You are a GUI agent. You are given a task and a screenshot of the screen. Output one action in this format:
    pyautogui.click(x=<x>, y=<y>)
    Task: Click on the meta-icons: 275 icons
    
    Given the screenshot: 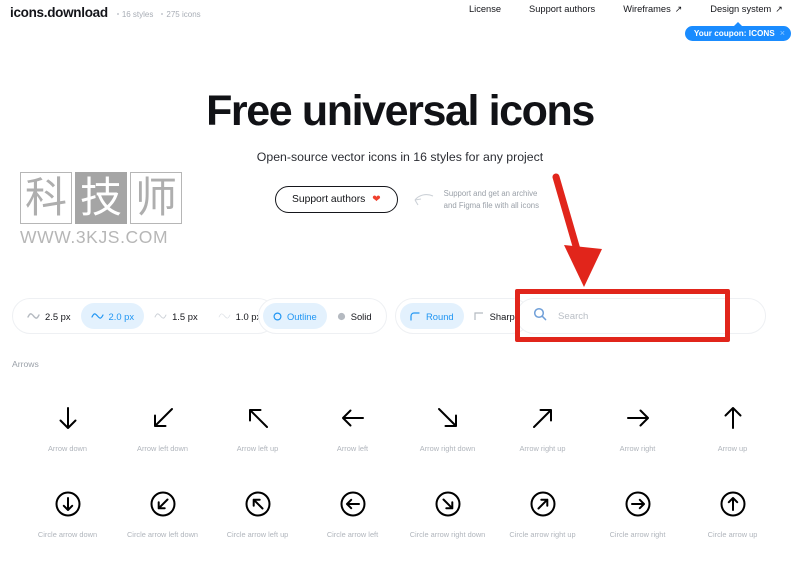 What is the action you would take?
    pyautogui.click(x=181, y=14)
    